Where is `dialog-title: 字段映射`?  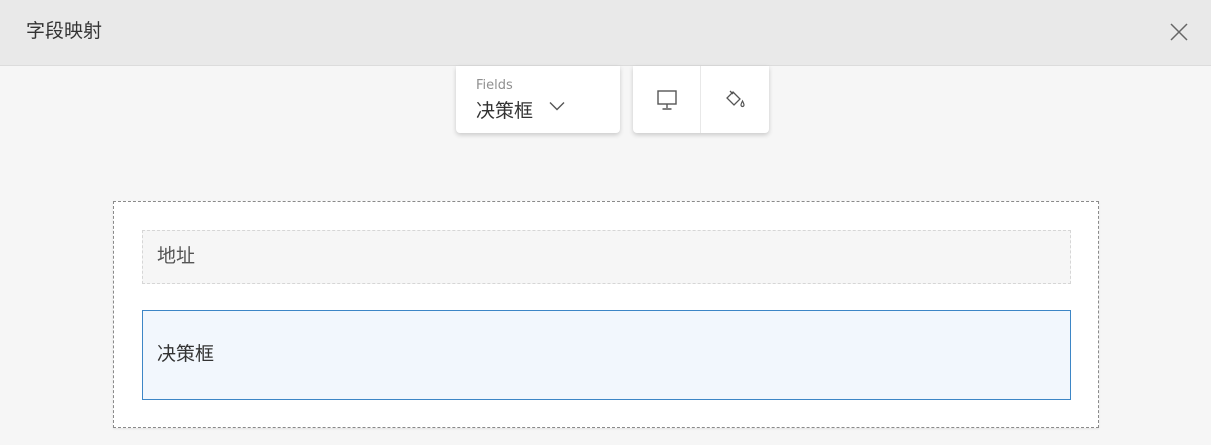 dialog-title: 字段映射 is located at coordinates (64, 31).